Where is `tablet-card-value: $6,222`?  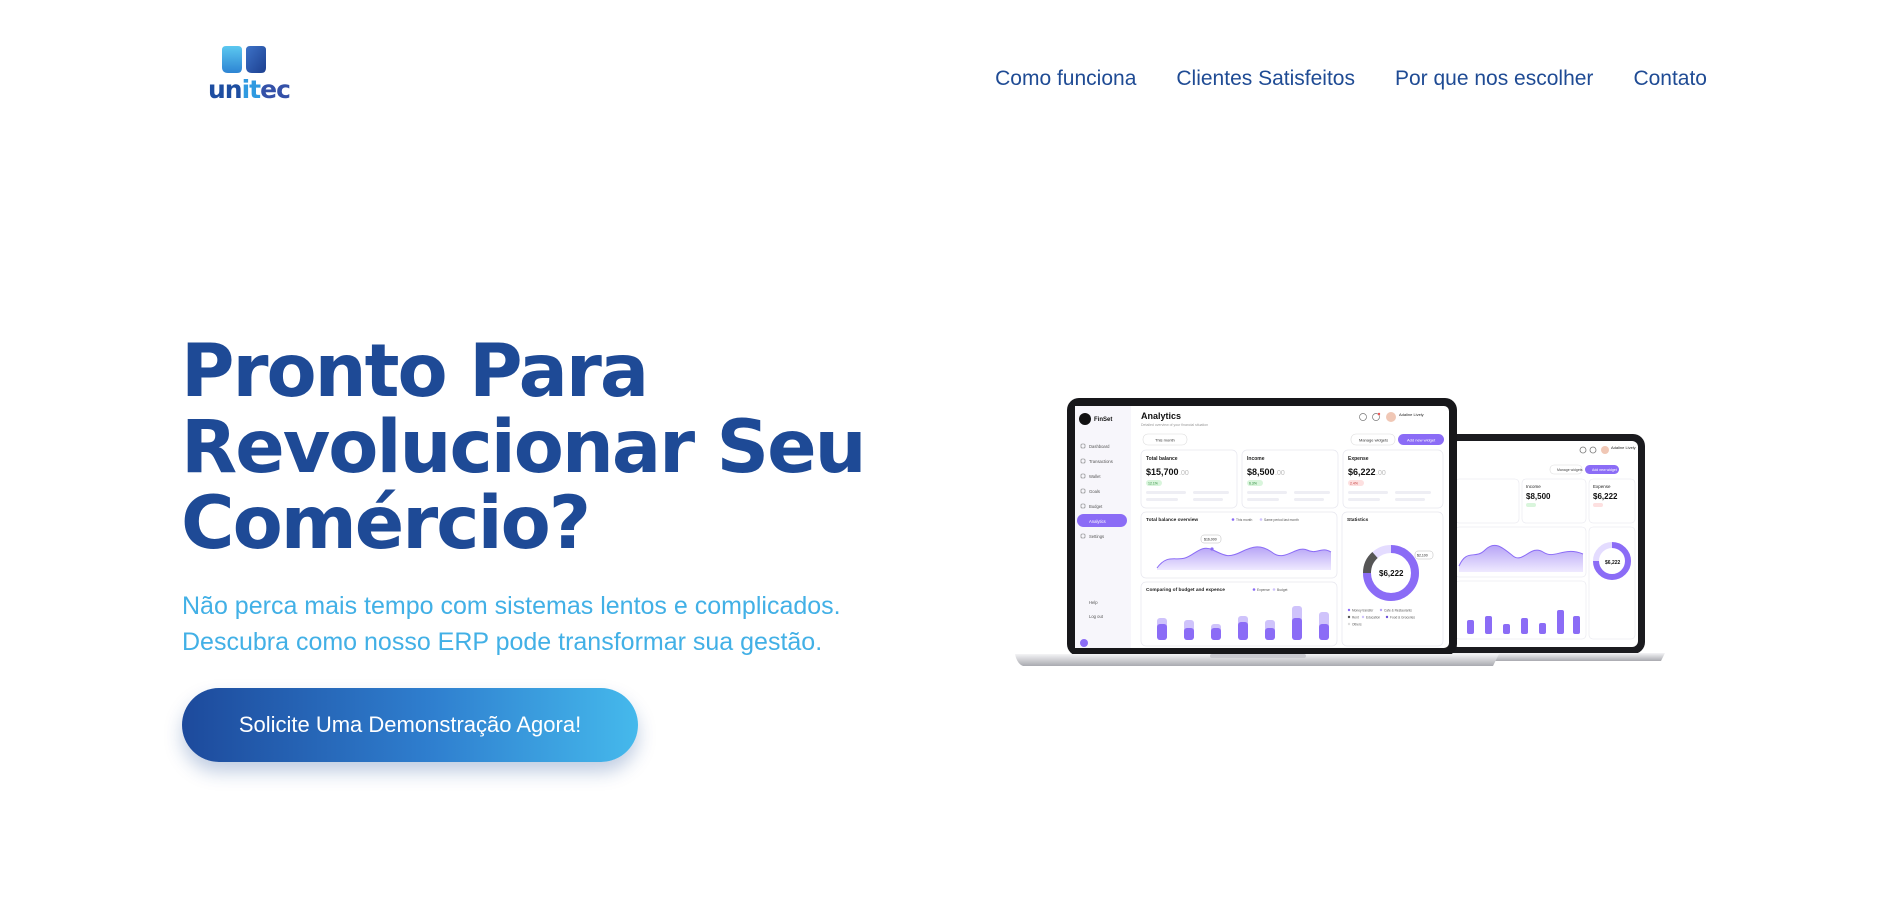 tablet-card-value: $6,222 is located at coordinates (1605, 496).